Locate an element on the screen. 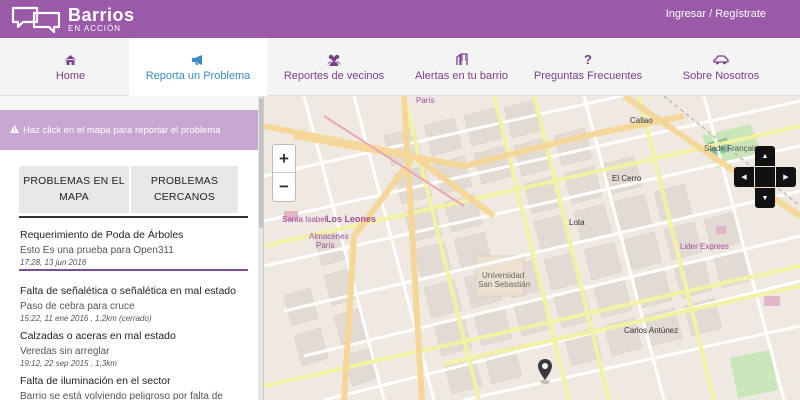 The width and height of the screenshot is (800, 400). nav-report-problem: Reporta un Problema is located at coordinates (198, 67).